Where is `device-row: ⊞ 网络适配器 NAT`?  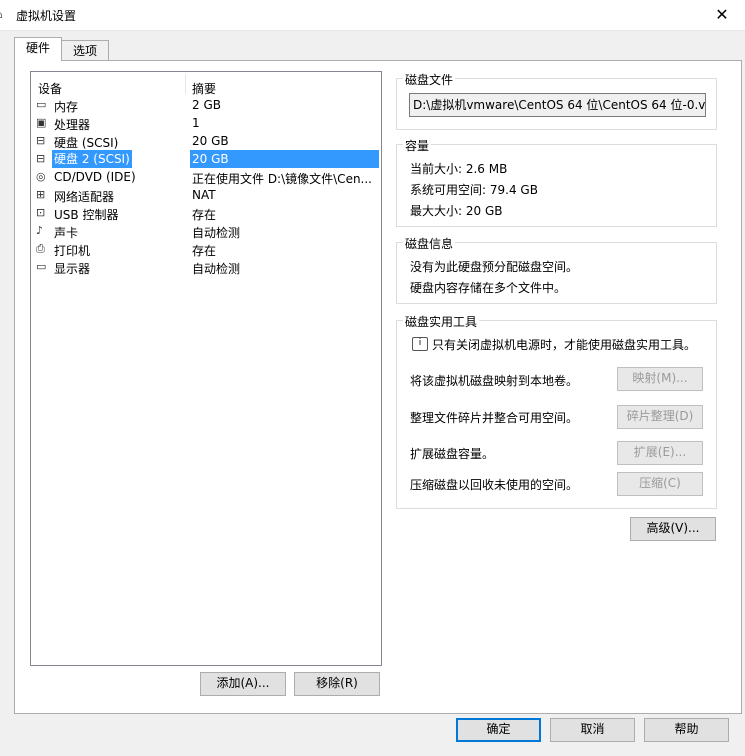
device-row: ⊞ 网络适配器 NAT is located at coordinates (207, 195).